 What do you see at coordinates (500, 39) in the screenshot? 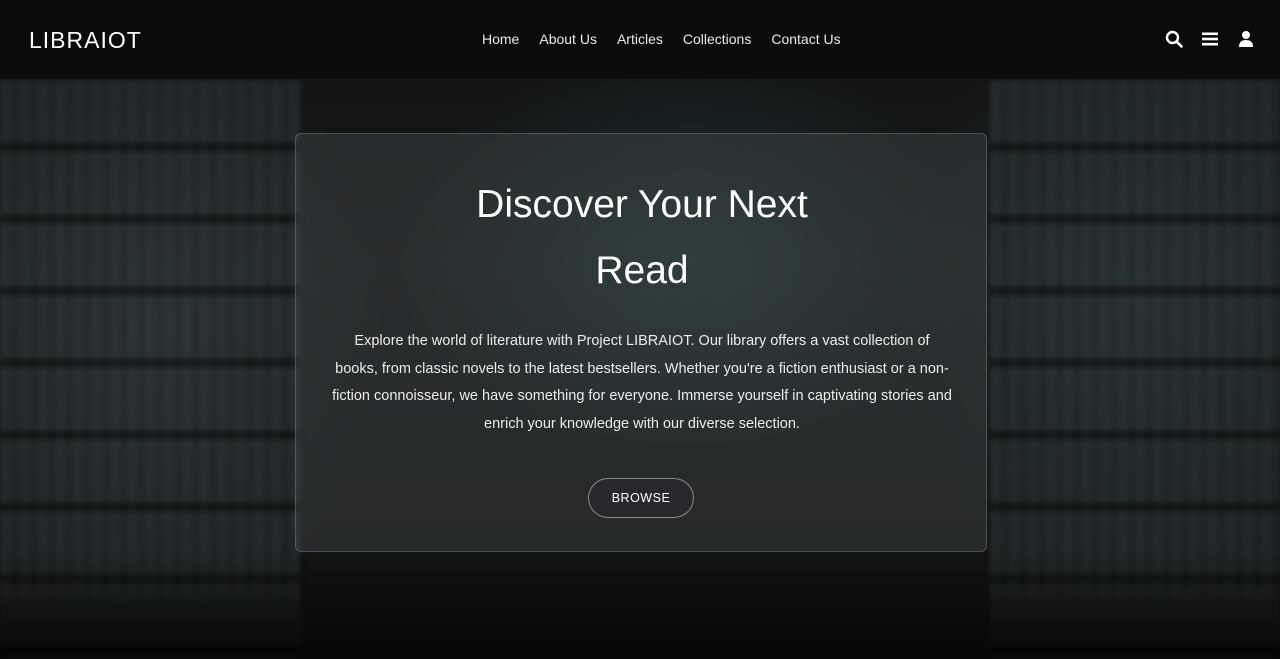
I see `nav-link-home: Home` at bounding box center [500, 39].